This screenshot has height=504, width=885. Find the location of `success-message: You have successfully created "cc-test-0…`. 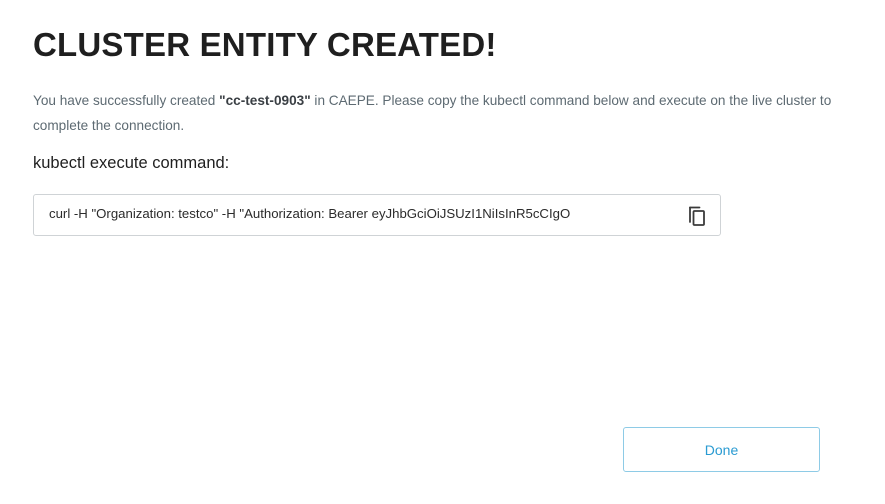

success-message: You have successfully created "cc-test-0… is located at coordinates (443, 113).